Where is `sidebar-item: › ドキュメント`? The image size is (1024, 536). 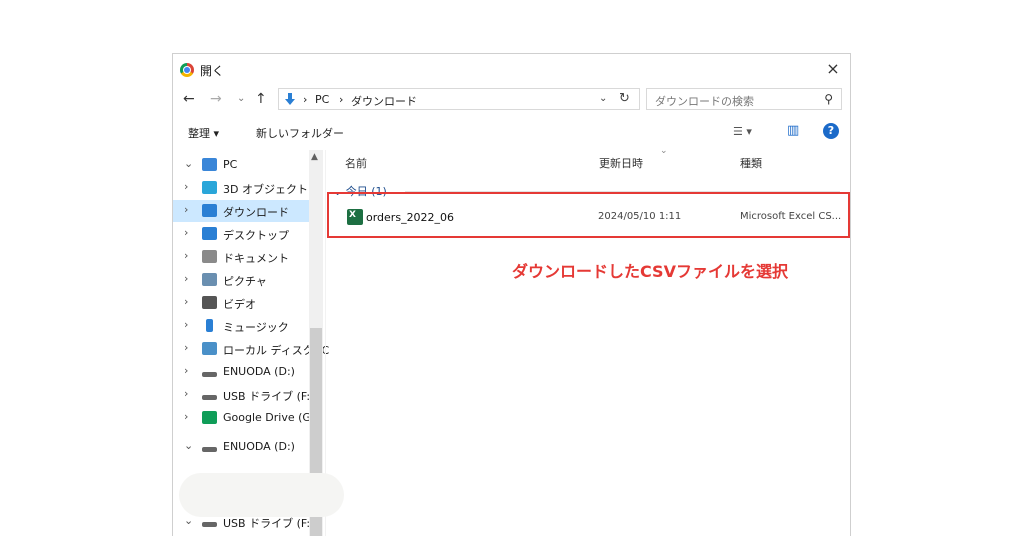 sidebar-item: › ドキュメント is located at coordinates (242, 257).